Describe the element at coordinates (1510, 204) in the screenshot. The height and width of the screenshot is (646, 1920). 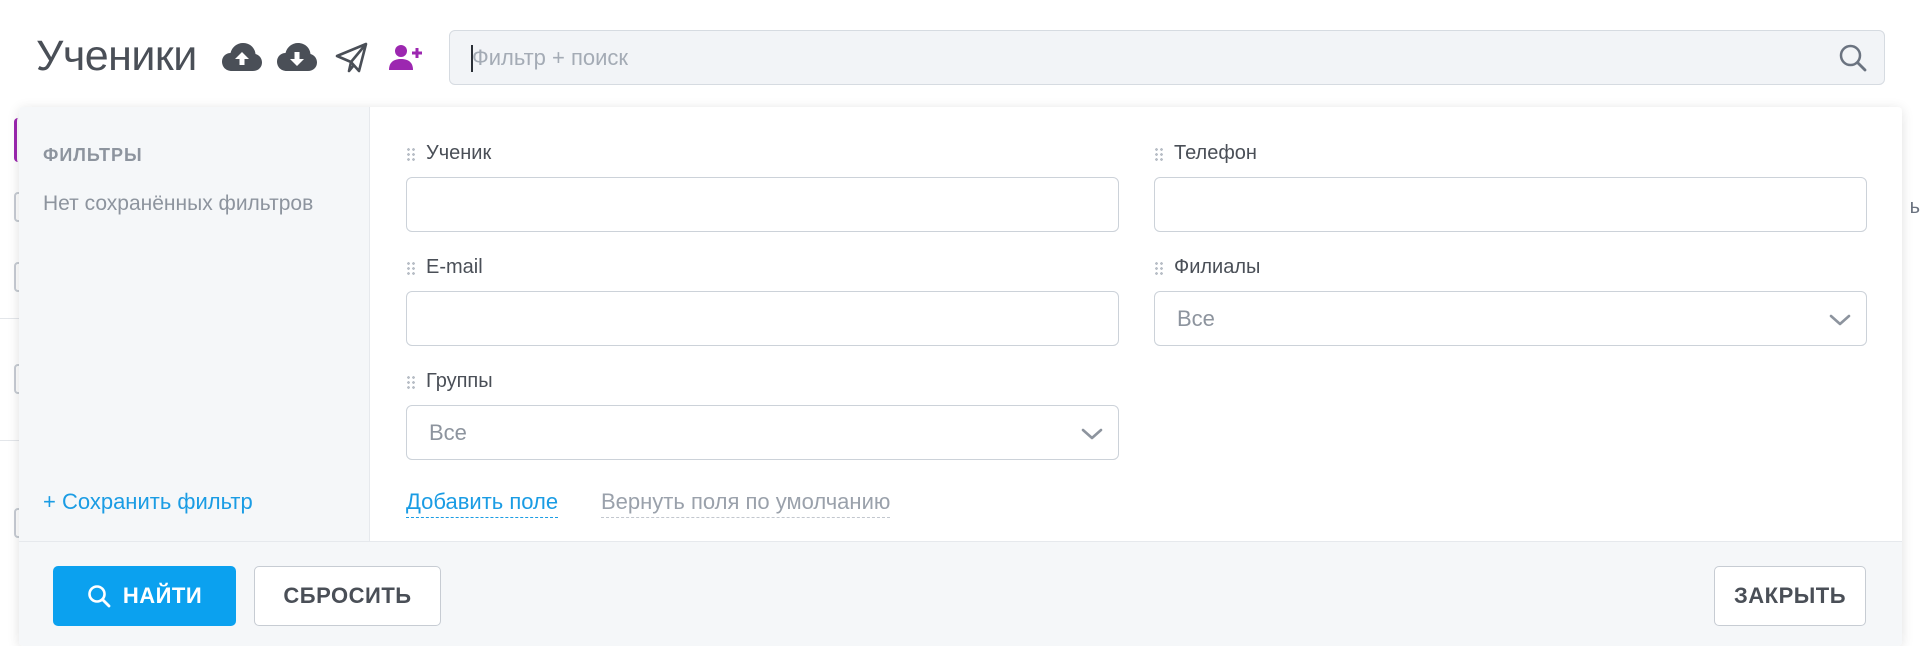
I see `phone-field` at that location.